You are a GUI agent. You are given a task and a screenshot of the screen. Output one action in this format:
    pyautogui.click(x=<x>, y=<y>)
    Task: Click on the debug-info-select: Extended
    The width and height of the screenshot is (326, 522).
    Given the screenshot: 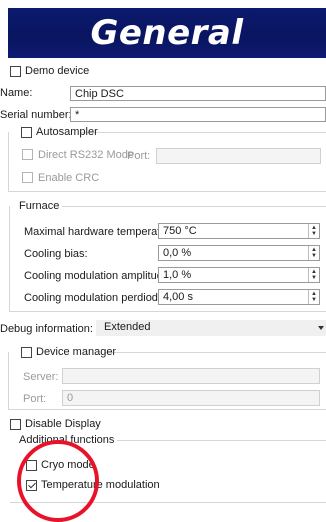 What is the action you would take?
    pyautogui.click(x=211, y=328)
    